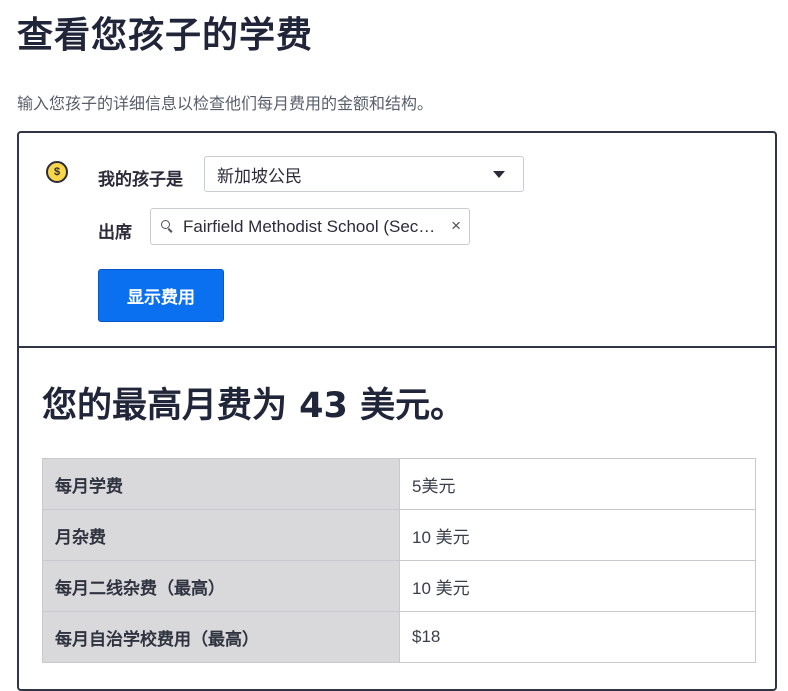 This screenshot has height=691, width=788. Describe the element at coordinates (364, 174) in the screenshot. I see `citizenship-select: 新加坡公民` at that location.